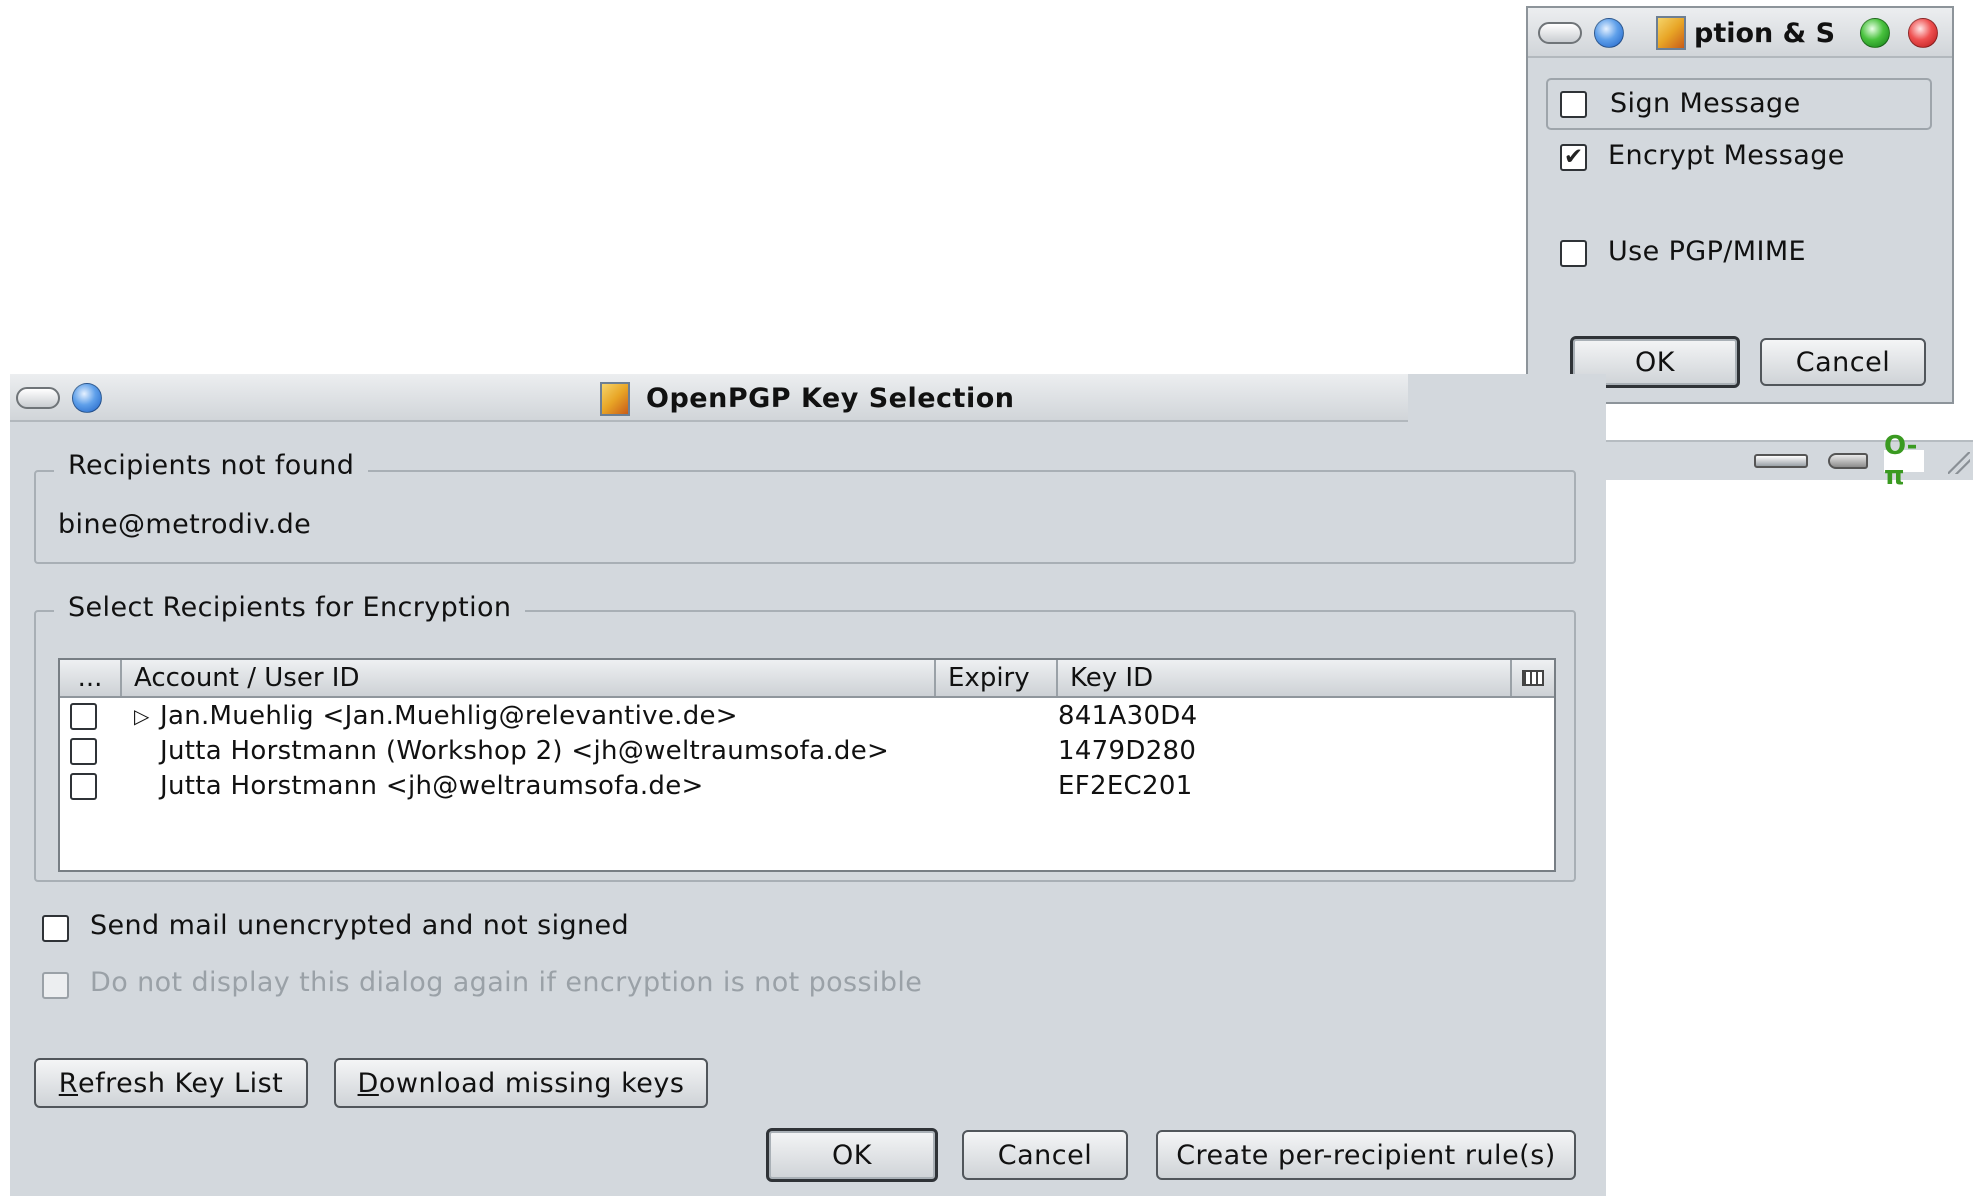  Describe the element at coordinates (171, 1083) in the screenshot. I see `refresh-key-list-button: Refresh Key List` at that location.